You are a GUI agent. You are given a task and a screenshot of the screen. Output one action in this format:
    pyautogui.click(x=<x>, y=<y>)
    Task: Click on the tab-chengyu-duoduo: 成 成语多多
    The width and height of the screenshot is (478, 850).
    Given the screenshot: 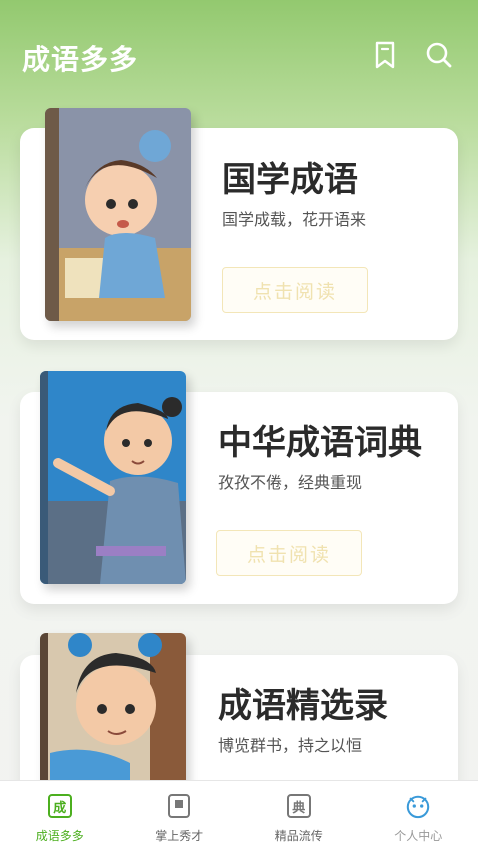 What is the action you would take?
    pyautogui.click(x=60, y=815)
    